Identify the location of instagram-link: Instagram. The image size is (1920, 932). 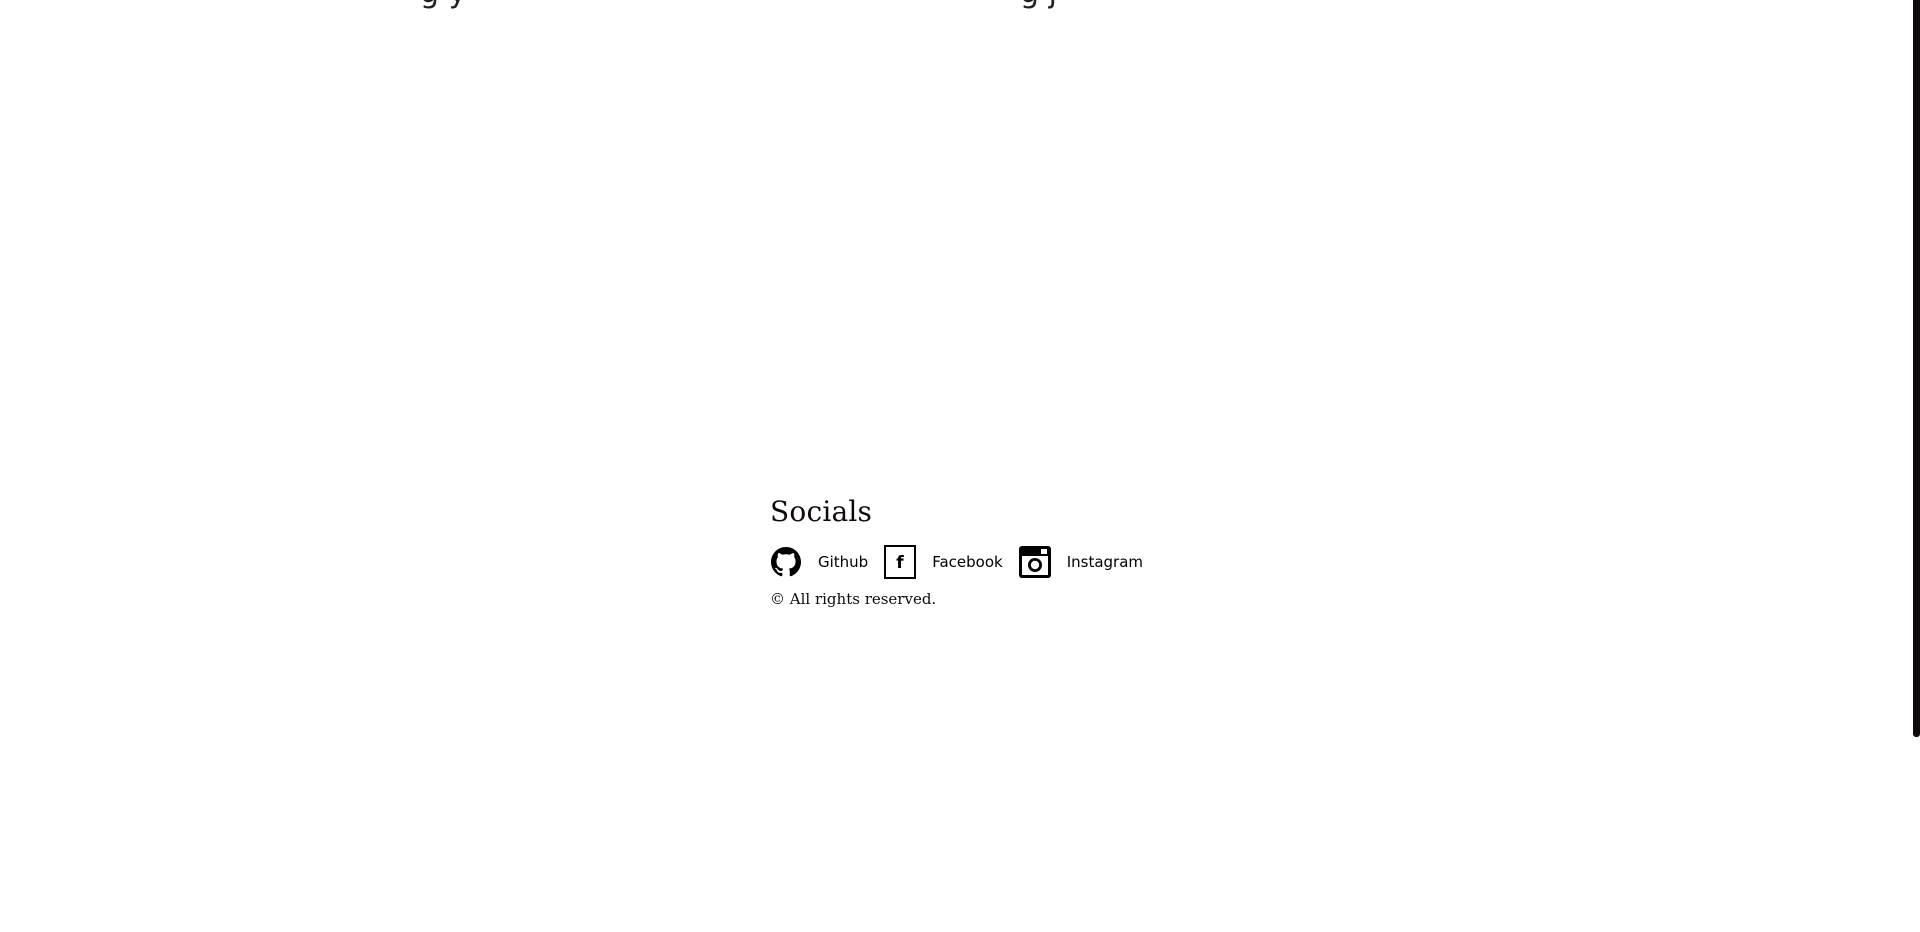
(1081, 562).